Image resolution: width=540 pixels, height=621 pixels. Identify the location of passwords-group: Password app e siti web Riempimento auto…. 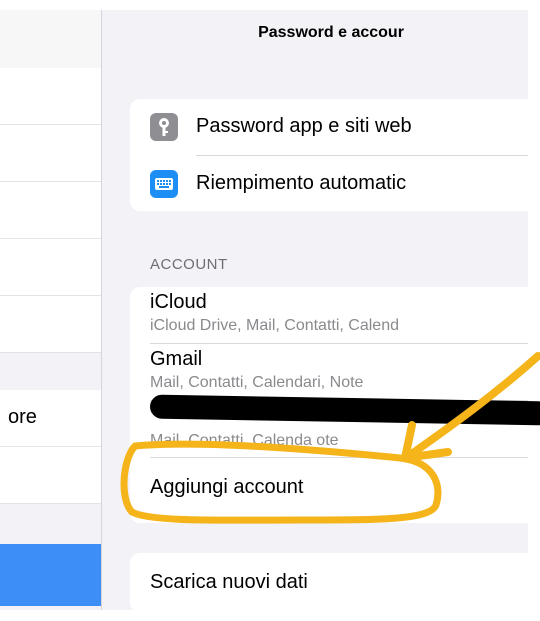
(329, 155).